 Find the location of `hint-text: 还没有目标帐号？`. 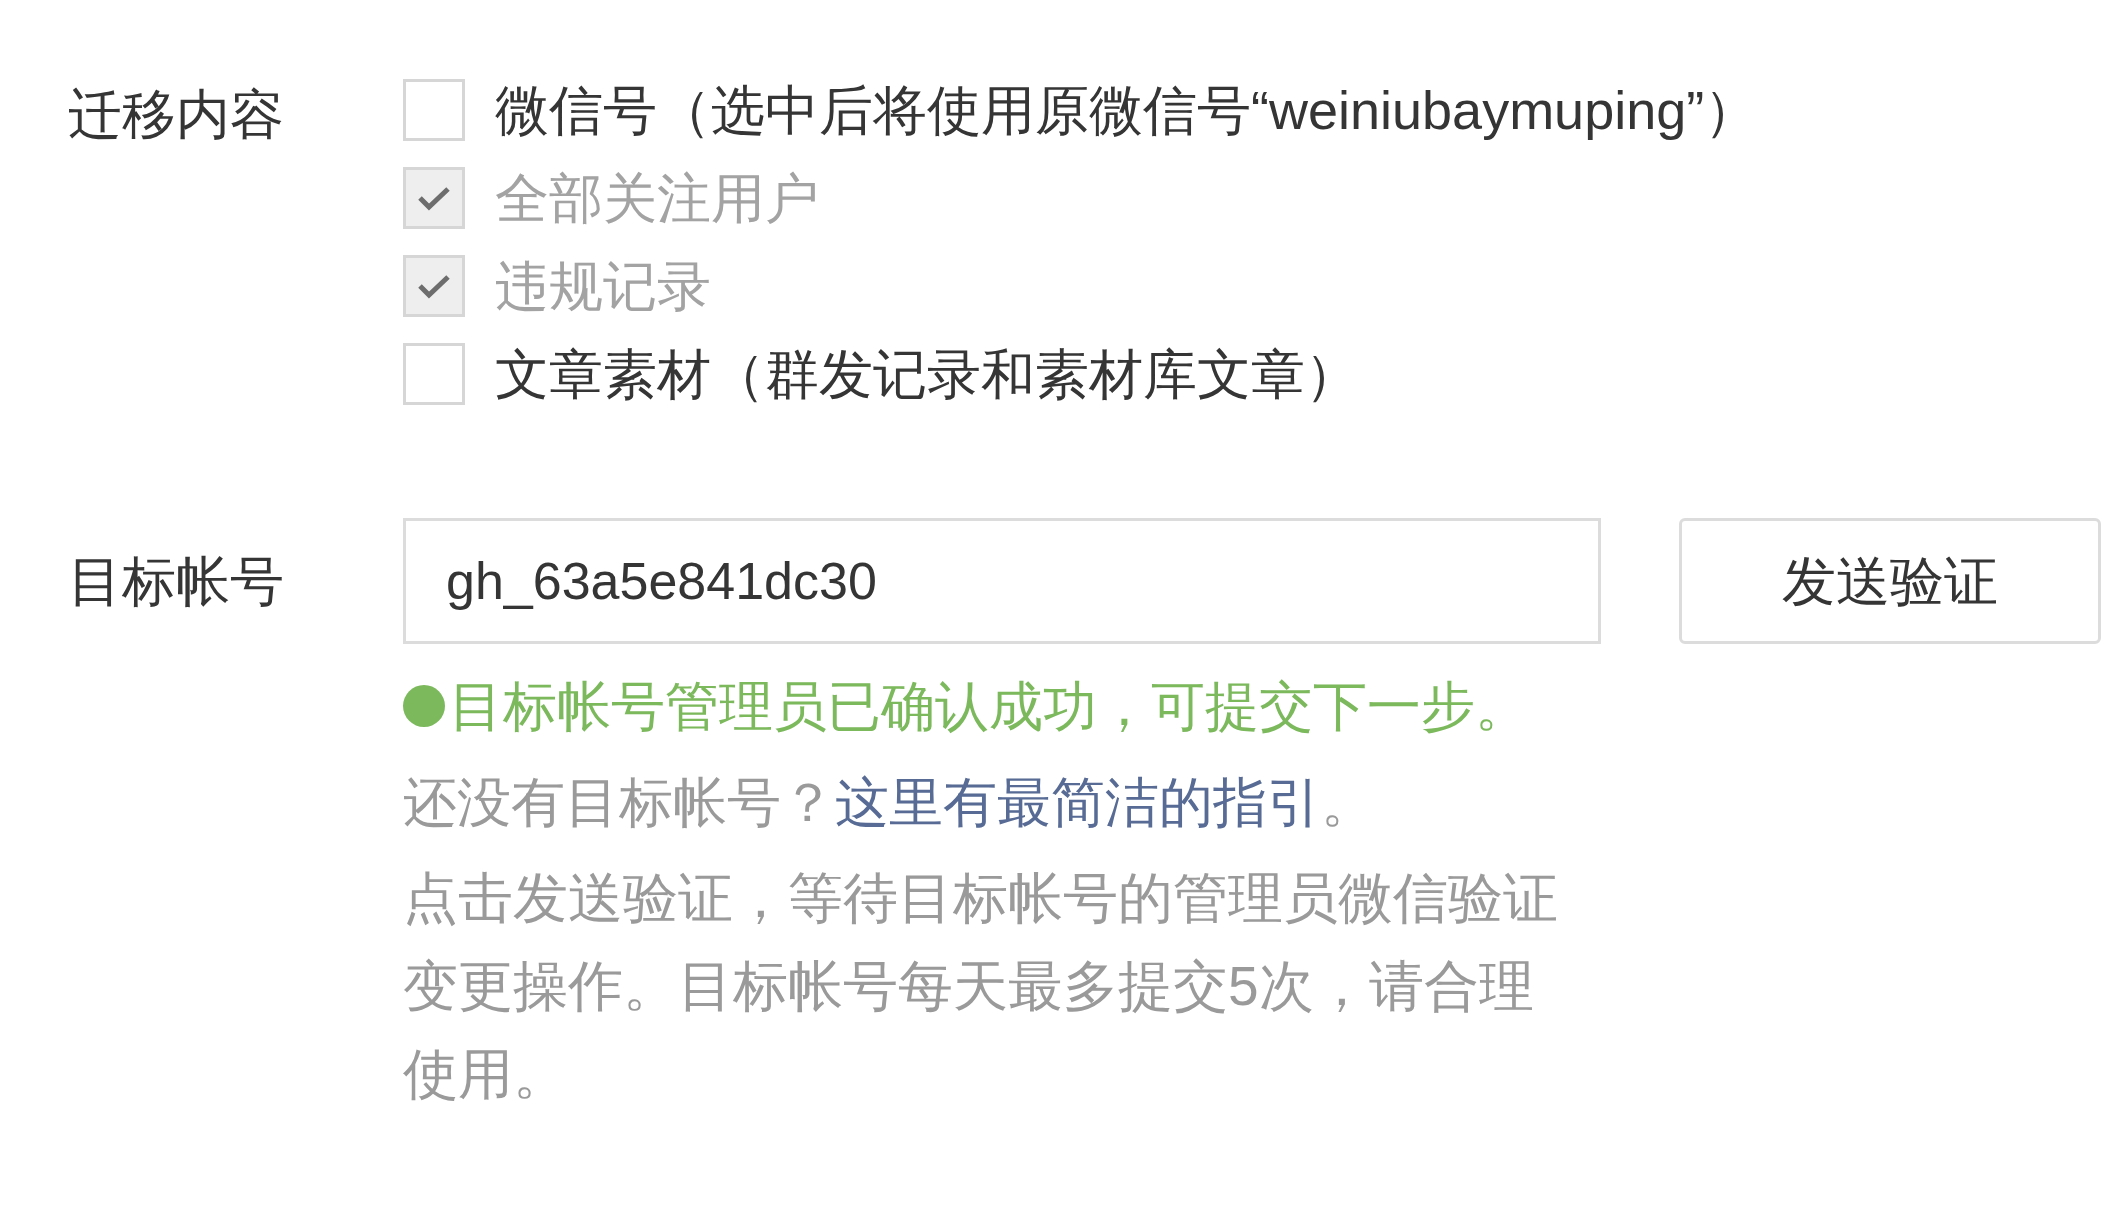

hint-text: 还没有目标帐号？ is located at coordinates (619, 802).